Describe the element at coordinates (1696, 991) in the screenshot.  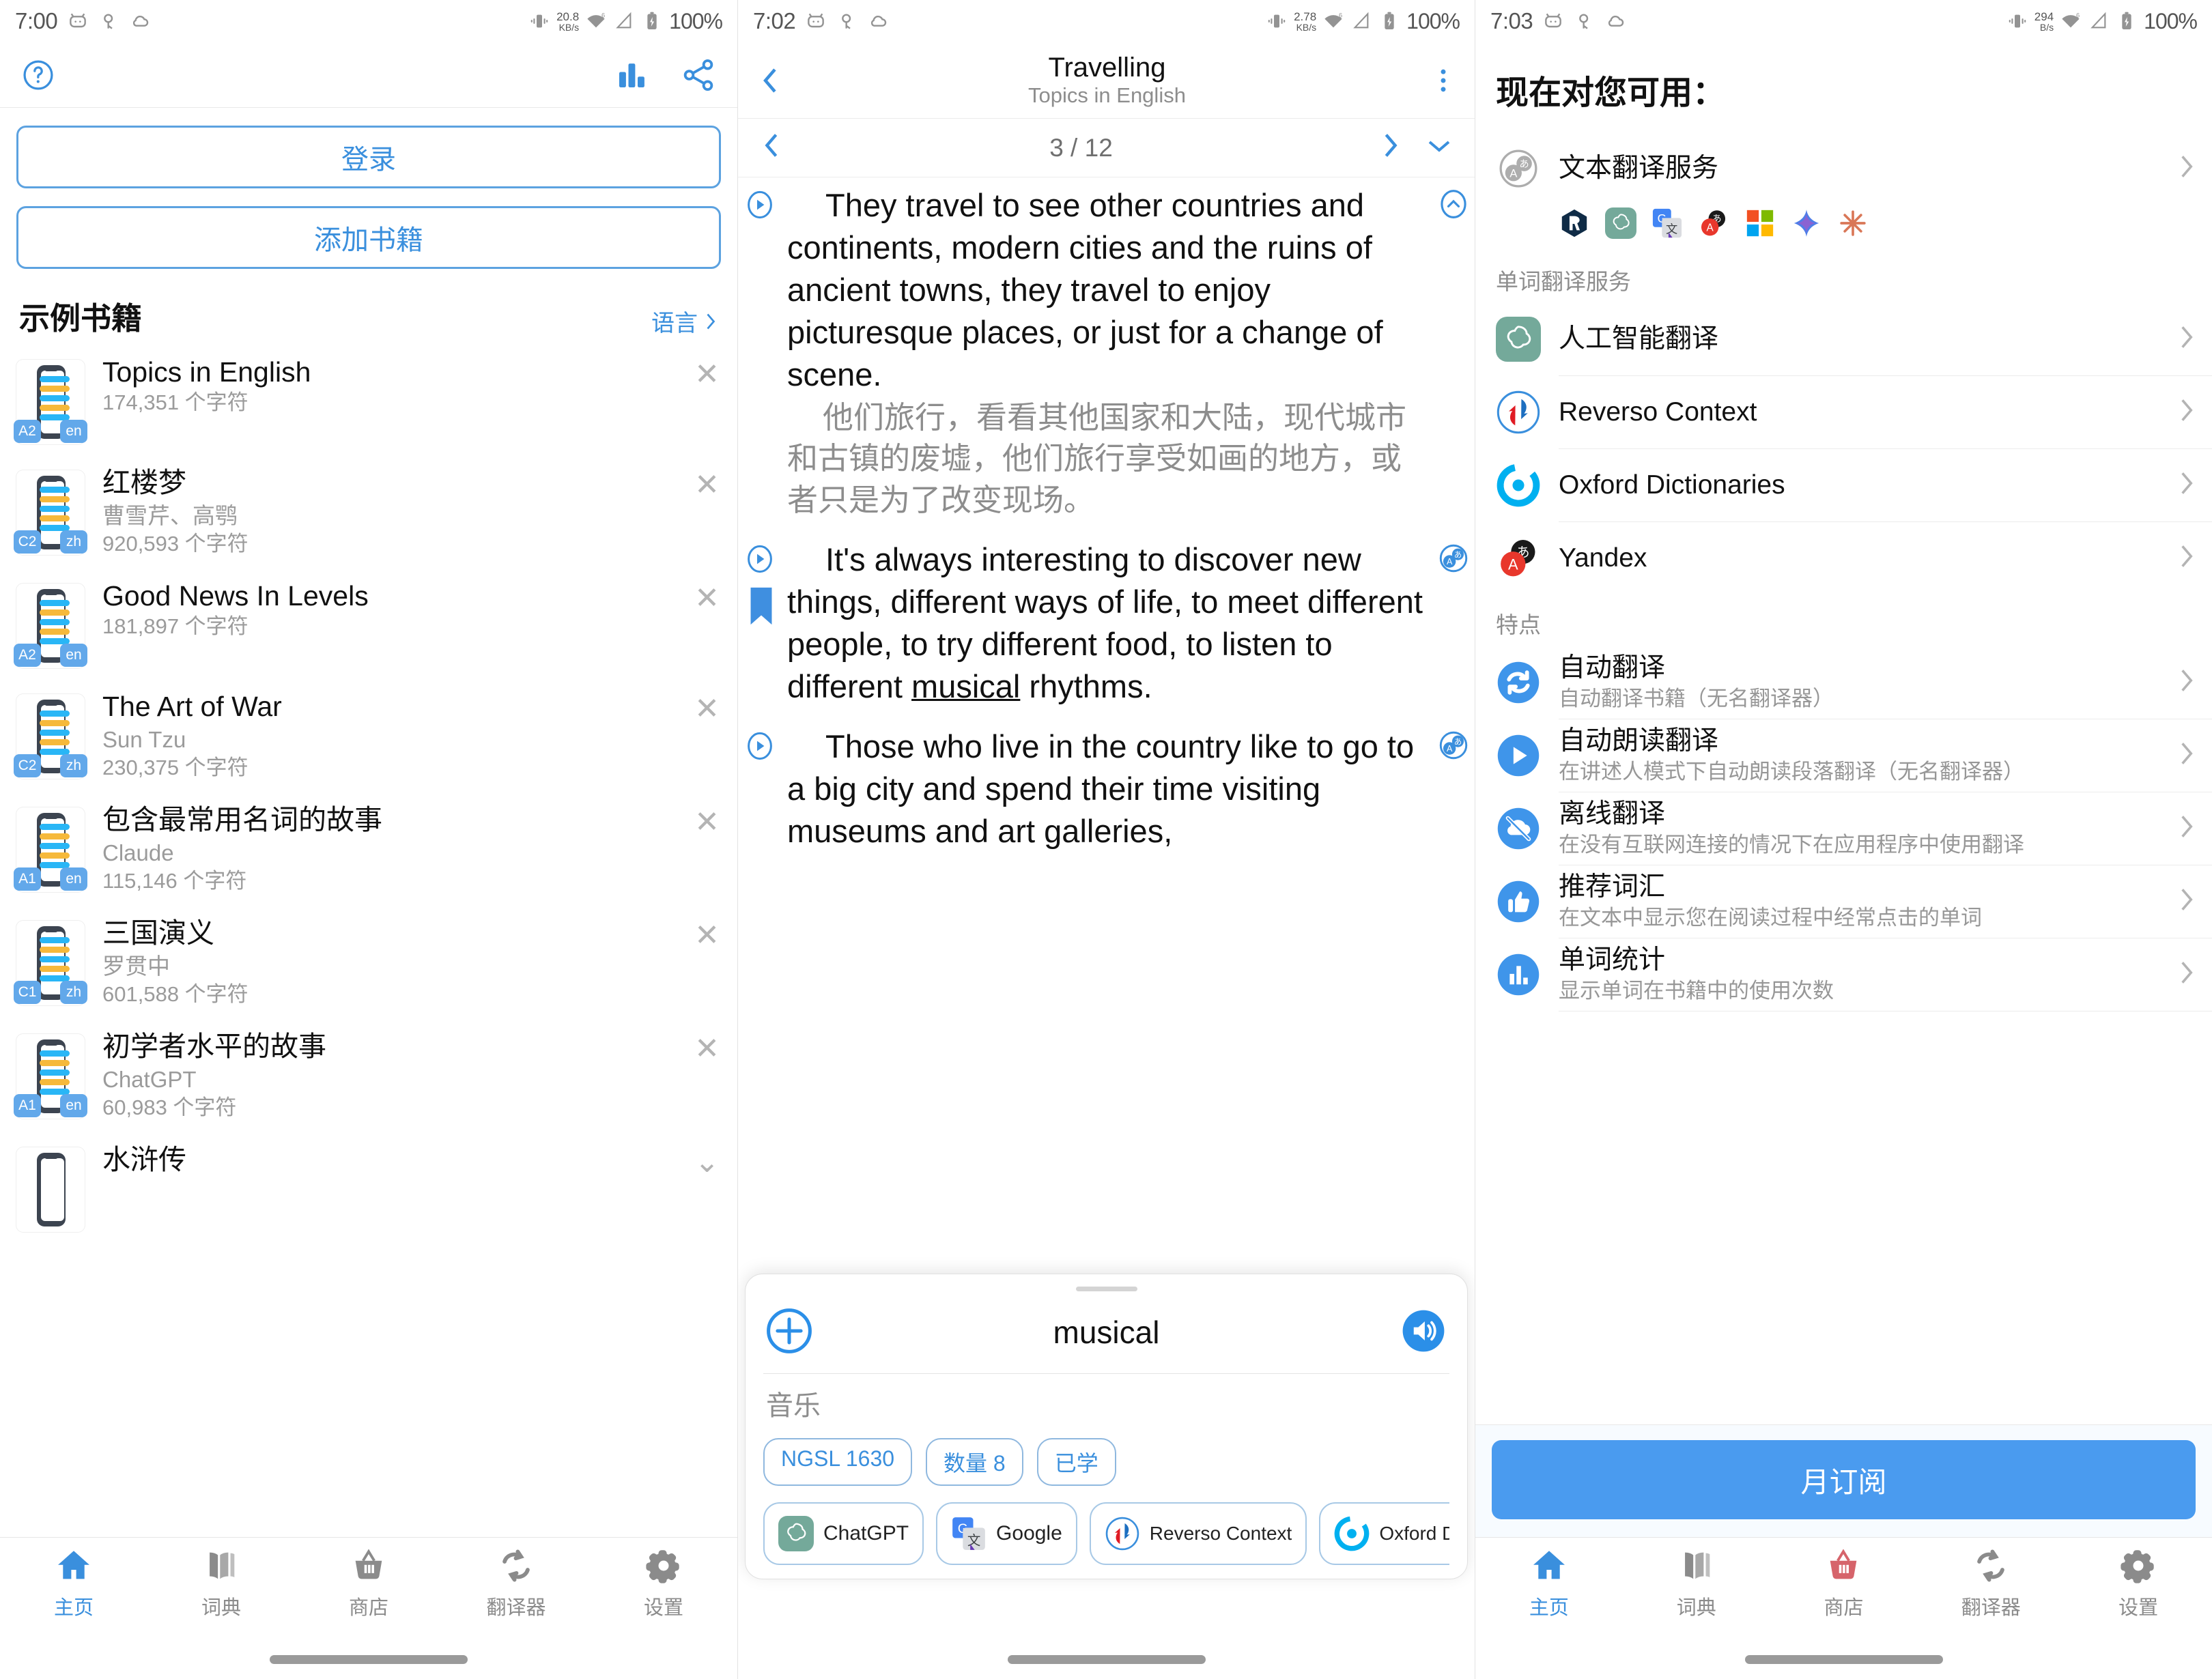
I see `feature-desc: 显示单词在书籍中的使用次数` at that location.